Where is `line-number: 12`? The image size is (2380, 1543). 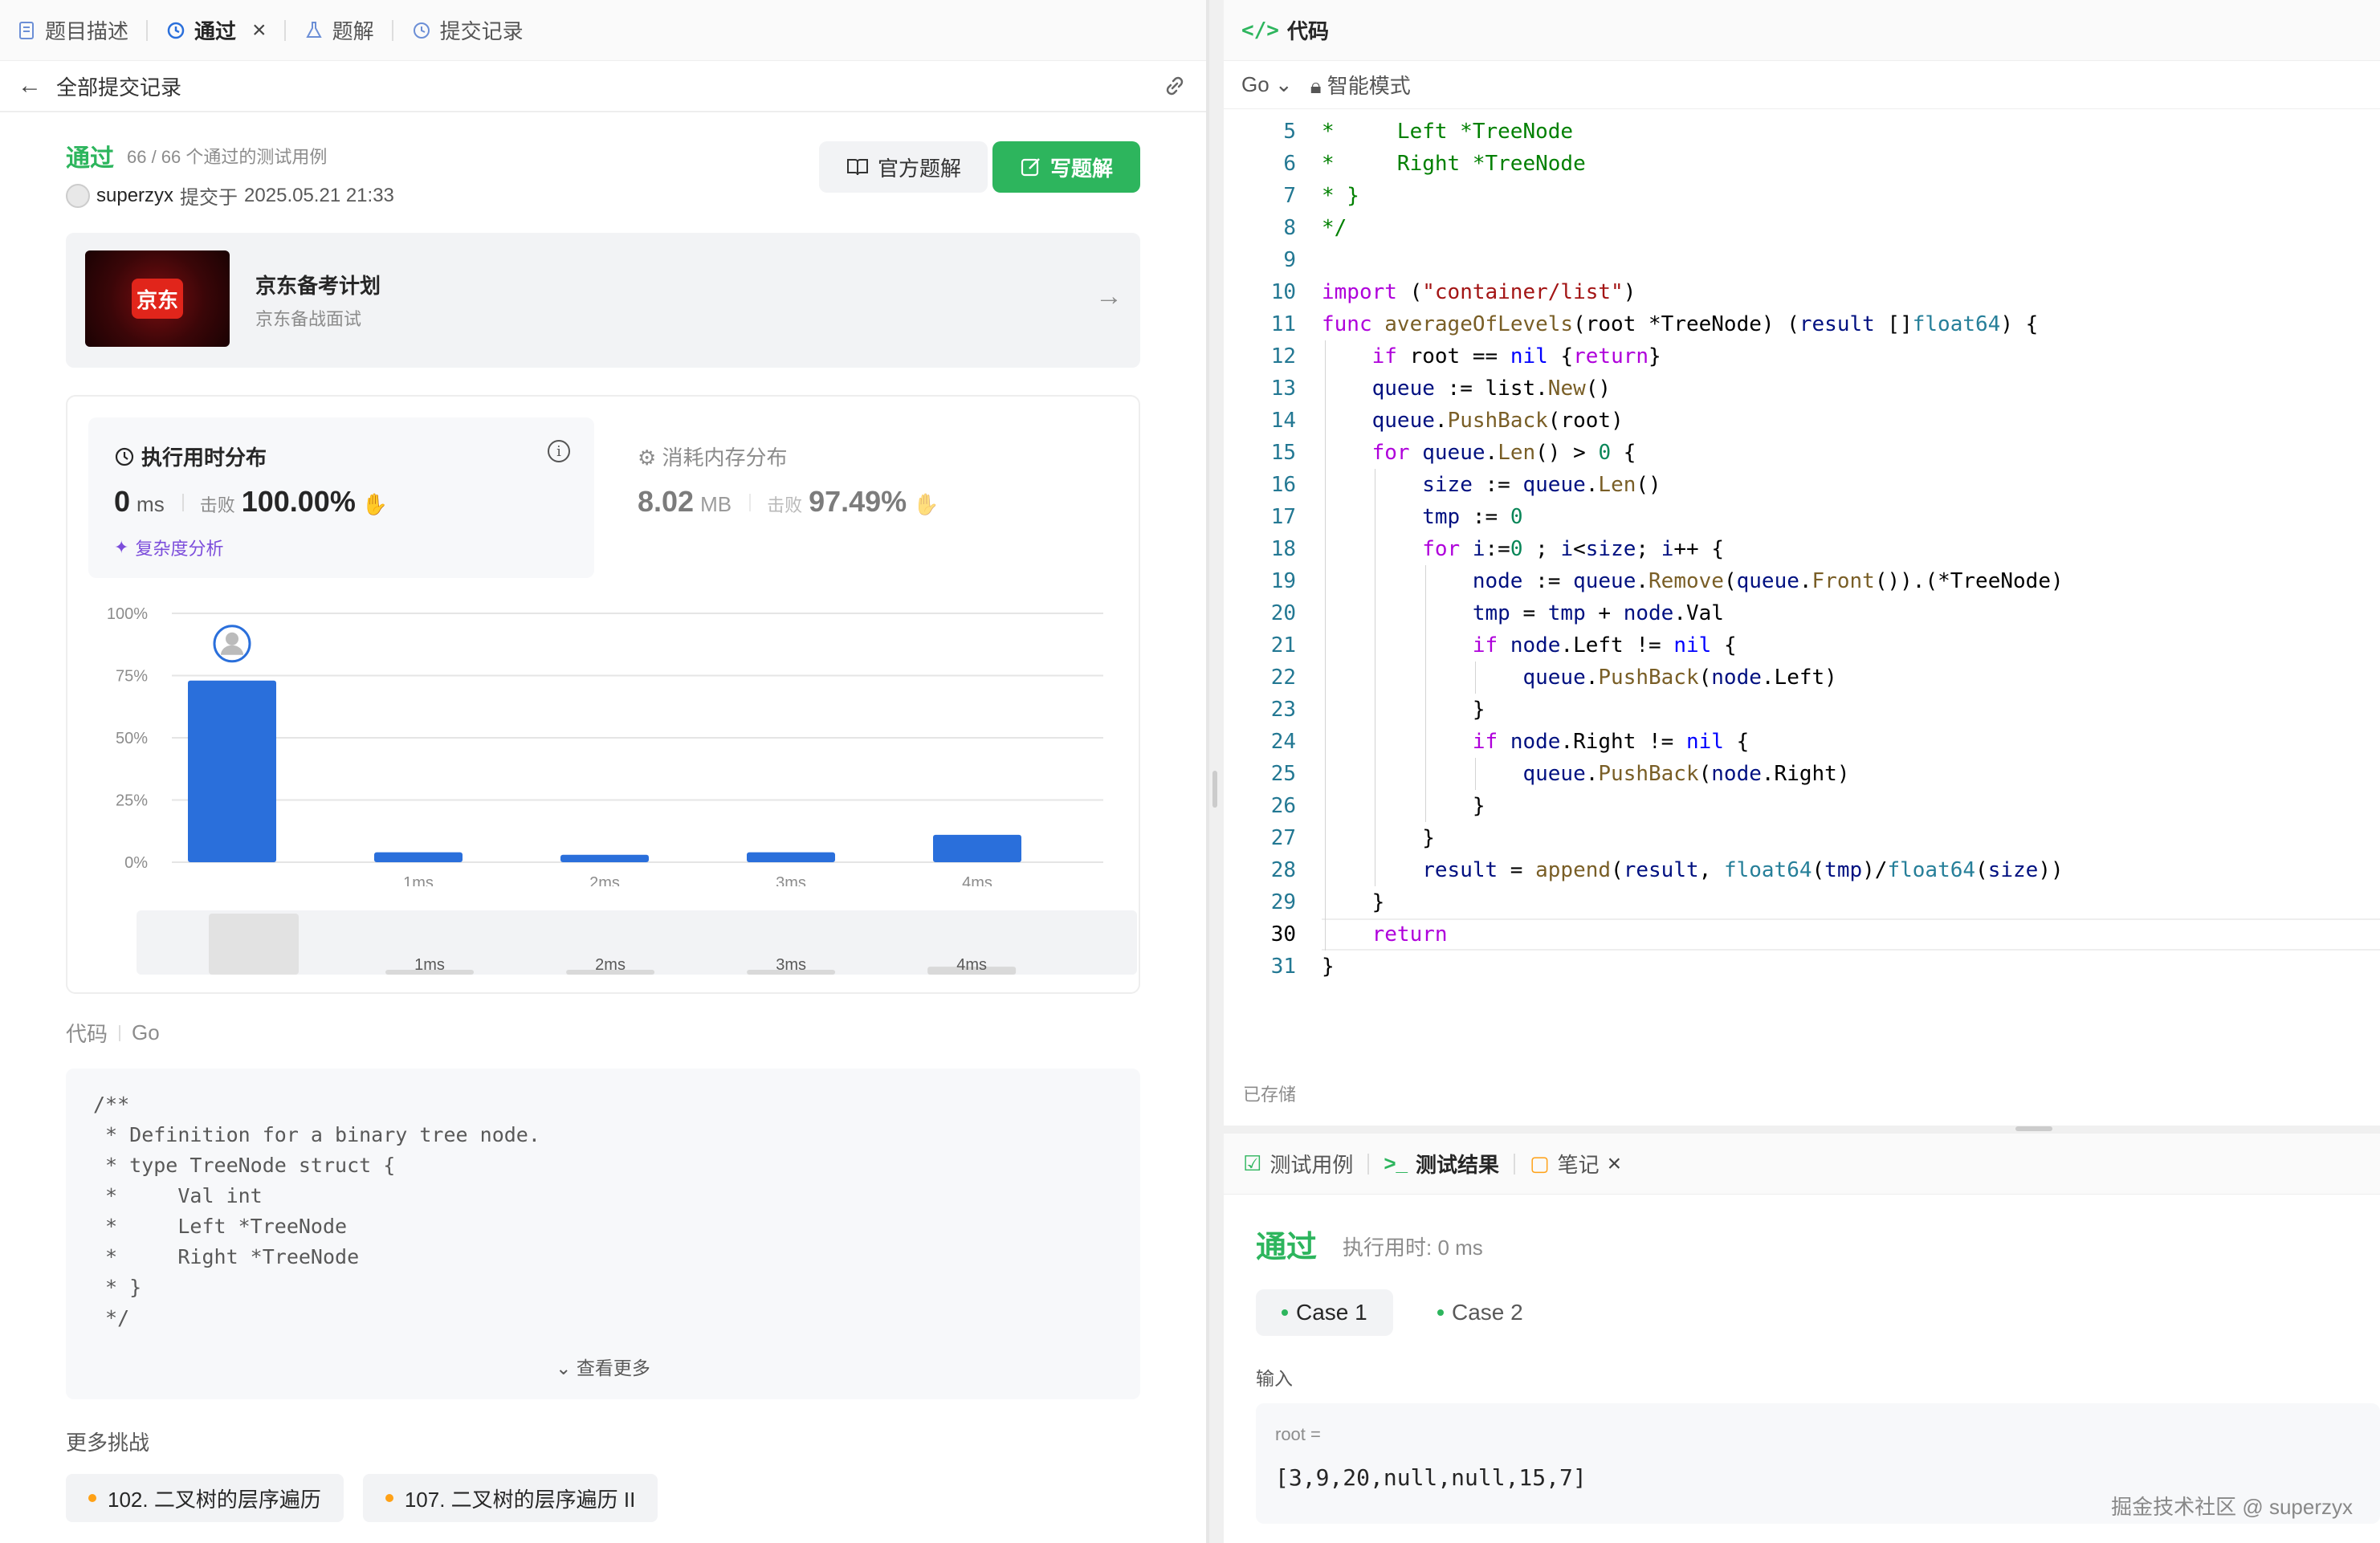 line-number: 12 is located at coordinates (1283, 356).